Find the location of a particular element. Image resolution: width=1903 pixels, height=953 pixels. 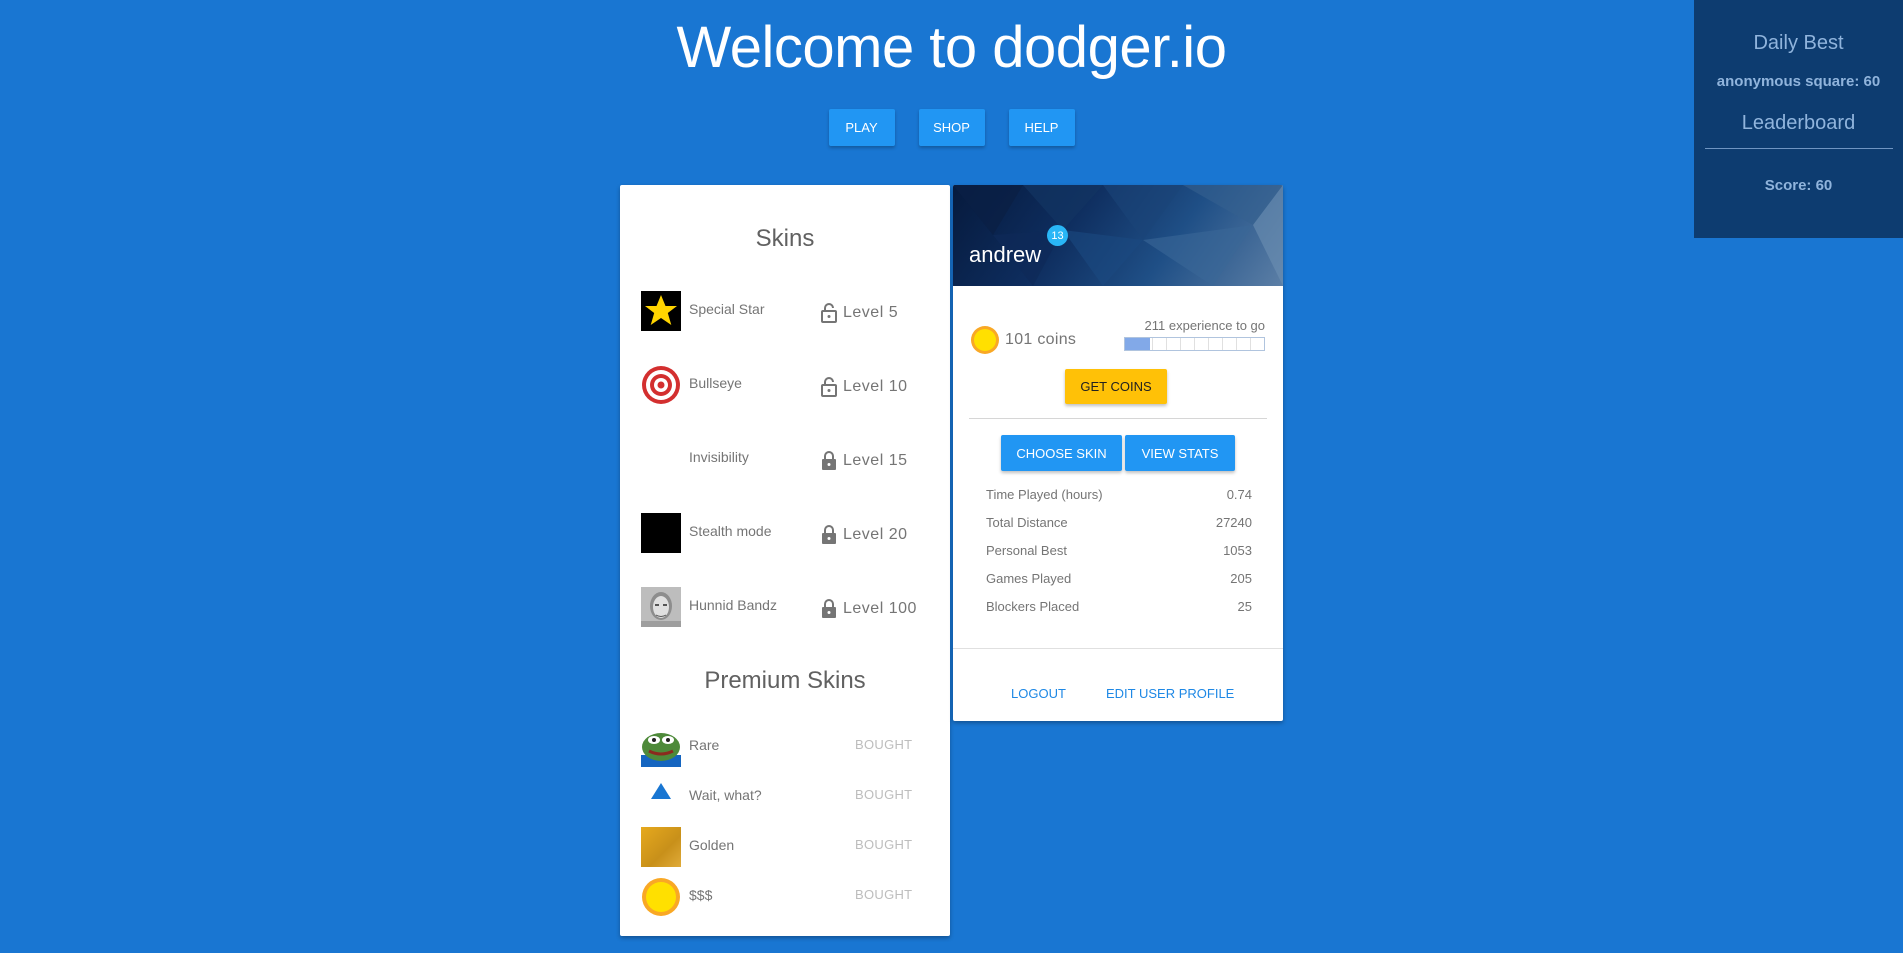

skin-name: Stealth mode is located at coordinates (730, 531).